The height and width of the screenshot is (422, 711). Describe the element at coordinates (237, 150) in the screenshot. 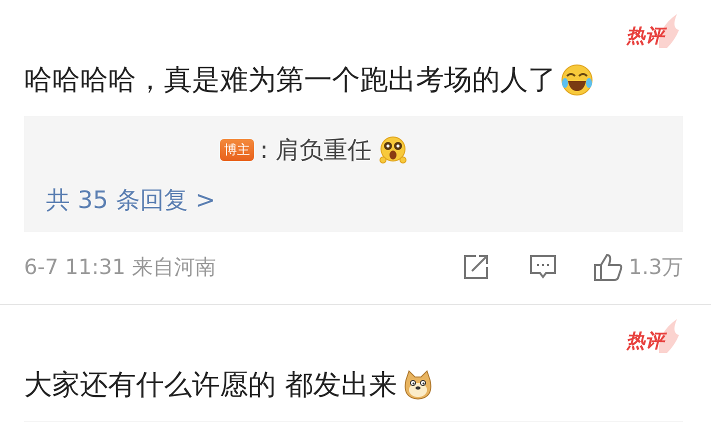

I see `author-badge: 博主` at that location.